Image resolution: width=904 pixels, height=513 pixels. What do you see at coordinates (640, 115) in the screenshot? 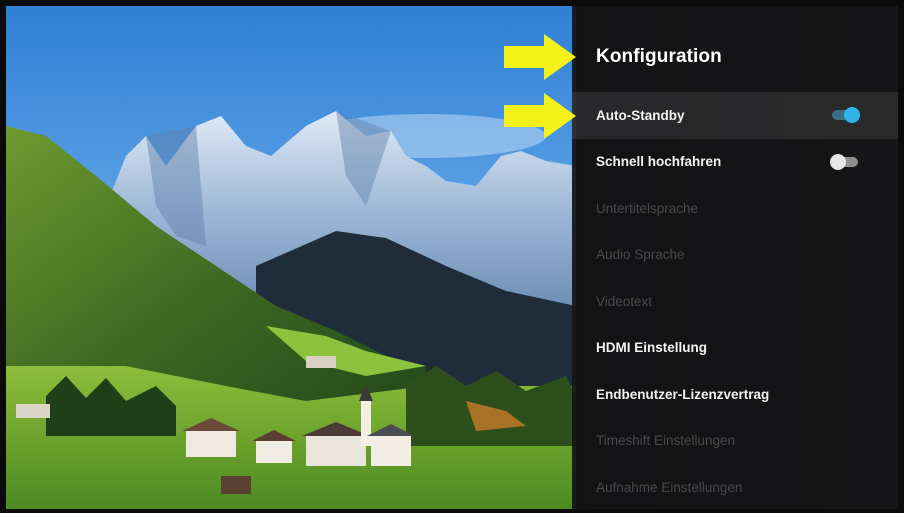
I see `menu-item-label: Auto-Standby` at bounding box center [640, 115].